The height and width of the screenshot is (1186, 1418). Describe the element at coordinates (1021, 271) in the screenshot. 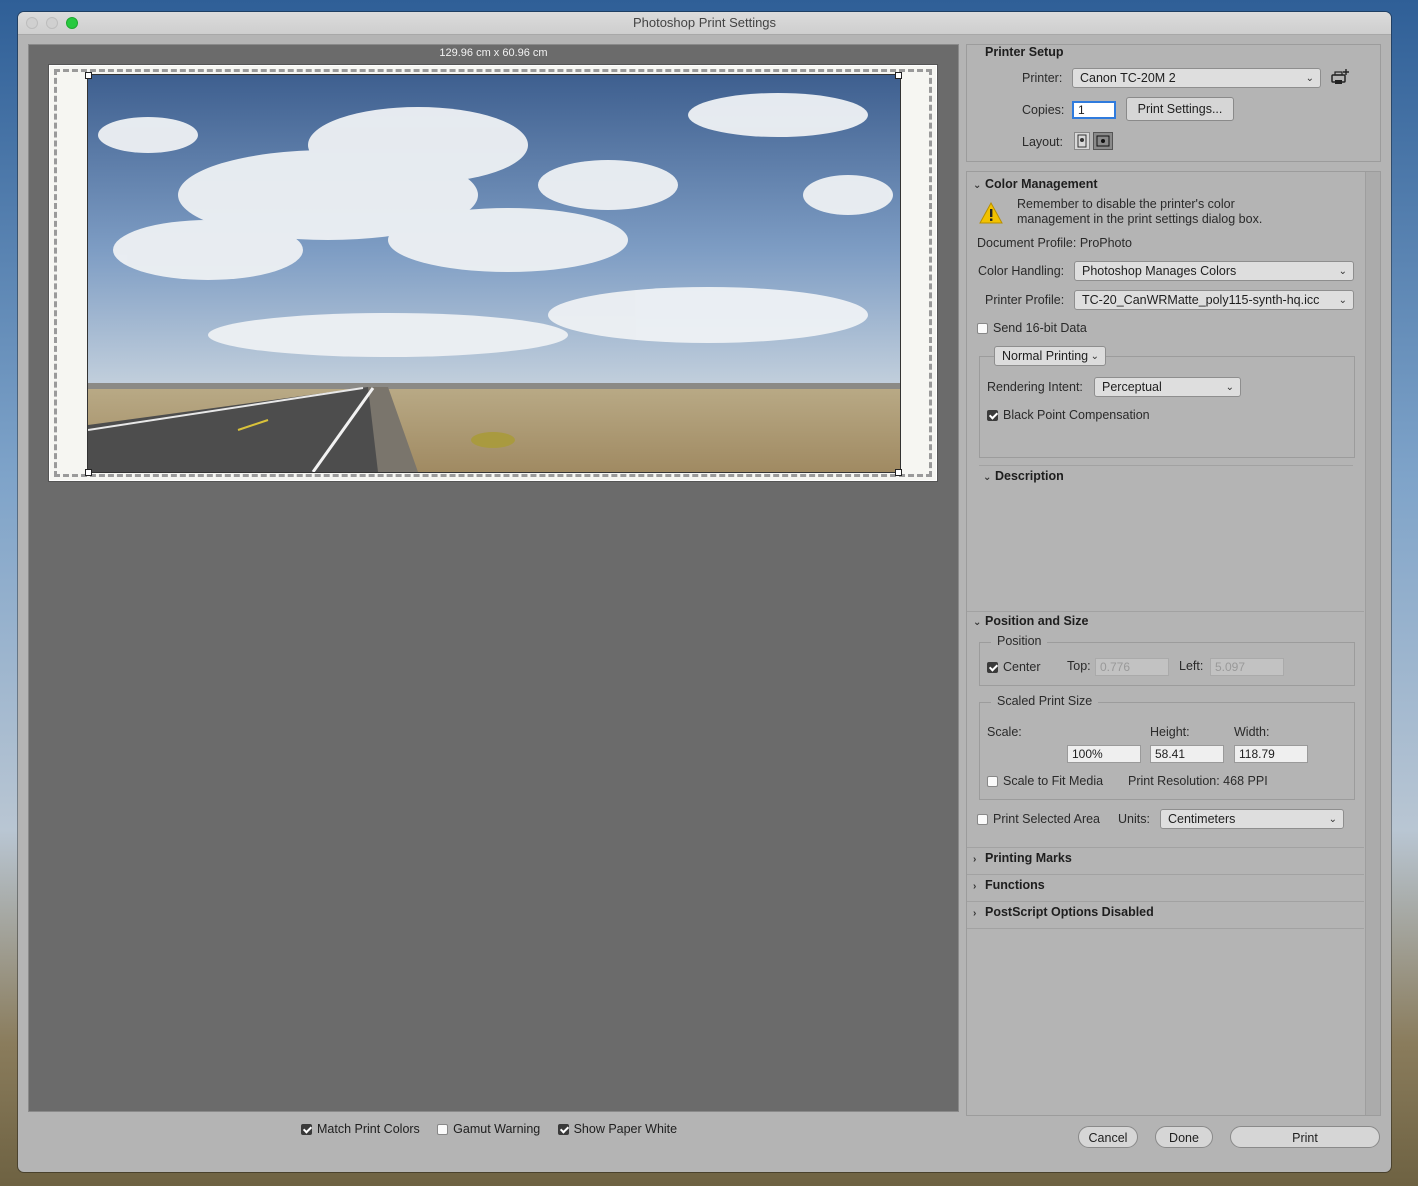

I see `color-handling-label: Color Handling:` at that location.